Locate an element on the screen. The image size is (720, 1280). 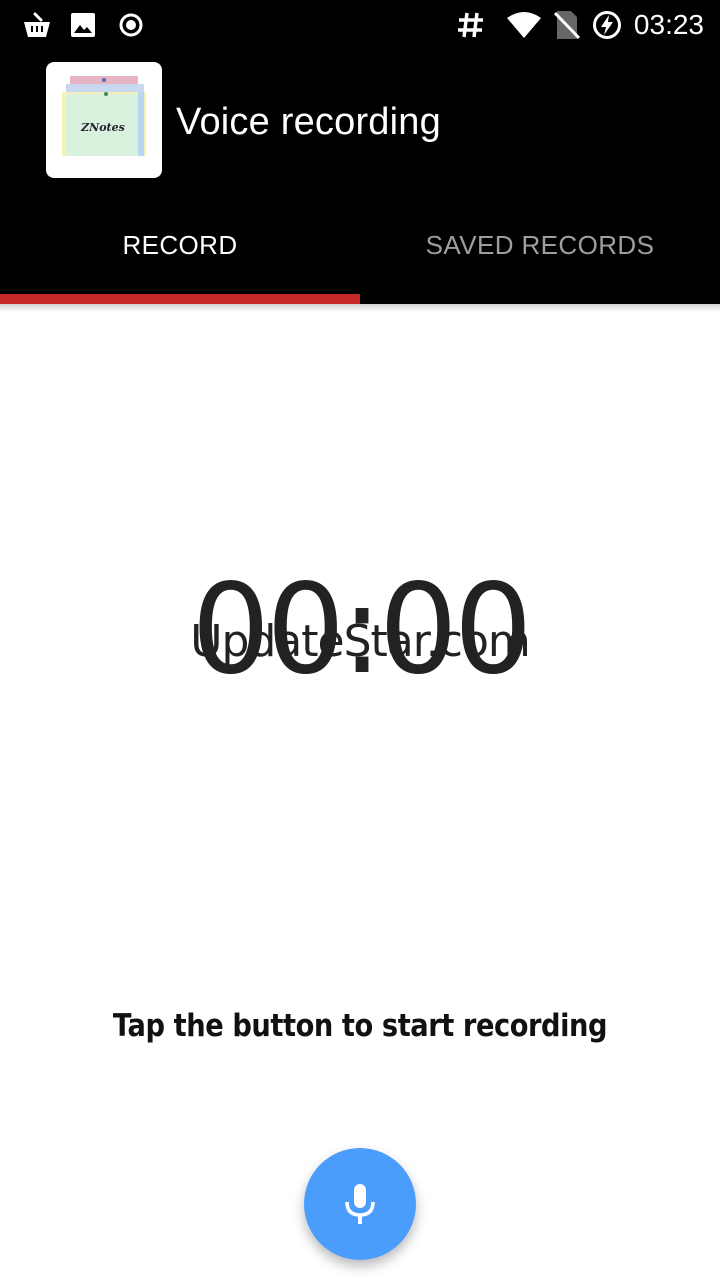
tab-saved-records: SAVED RECORDS is located at coordinates (540, 245).